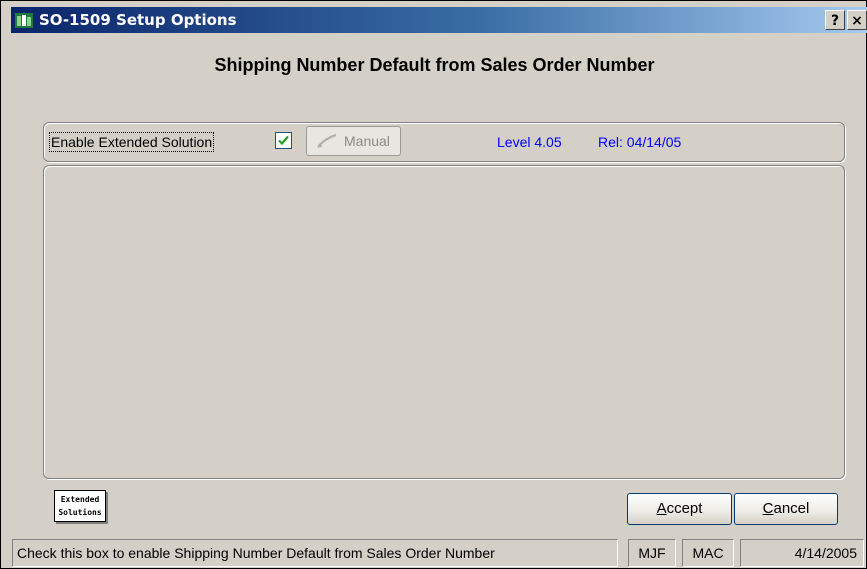 This screenshot has width=867, height=569. I want to click on accept-button: Accept, so click(679, 509).